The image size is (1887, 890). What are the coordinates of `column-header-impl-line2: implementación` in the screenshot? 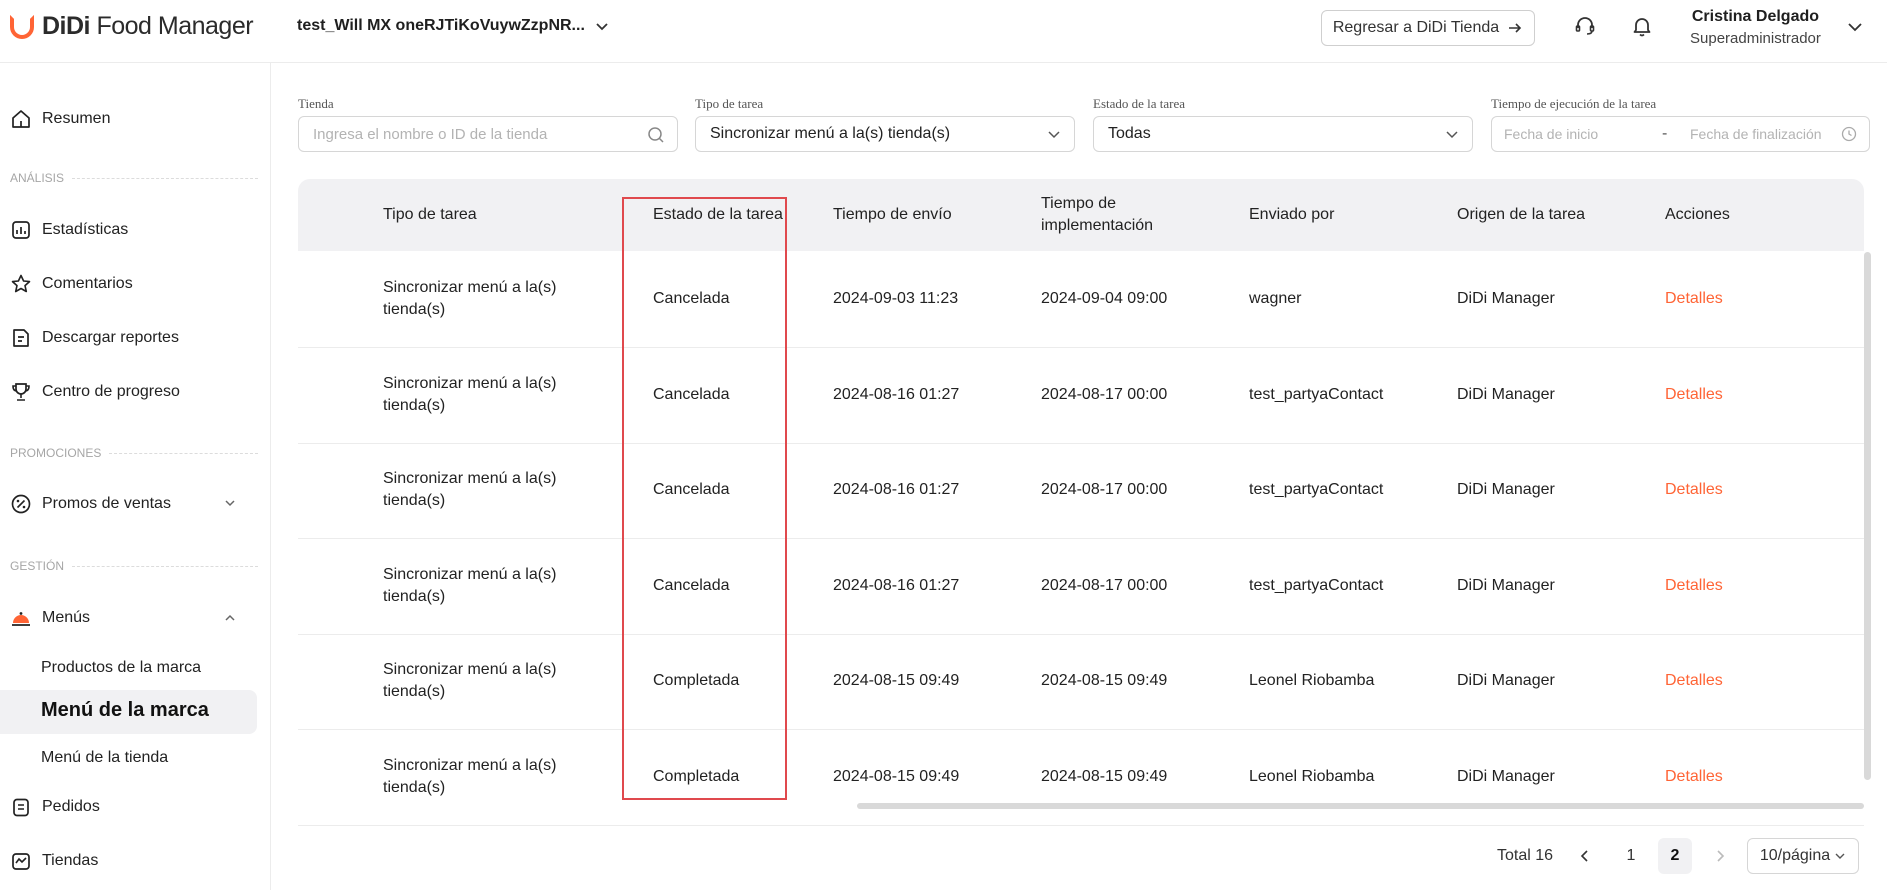 It's located at (1097, 225).